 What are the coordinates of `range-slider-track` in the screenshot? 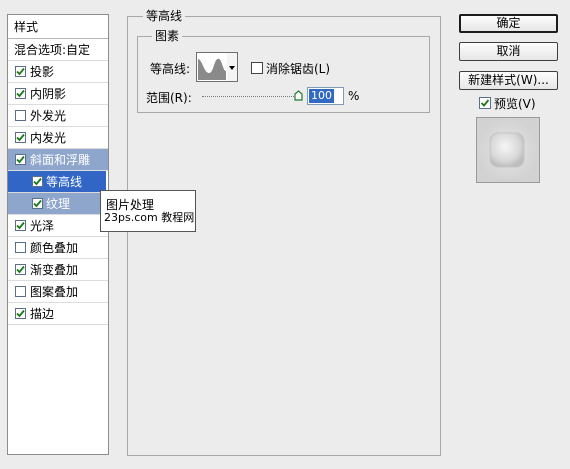 It's located at (250, 96).